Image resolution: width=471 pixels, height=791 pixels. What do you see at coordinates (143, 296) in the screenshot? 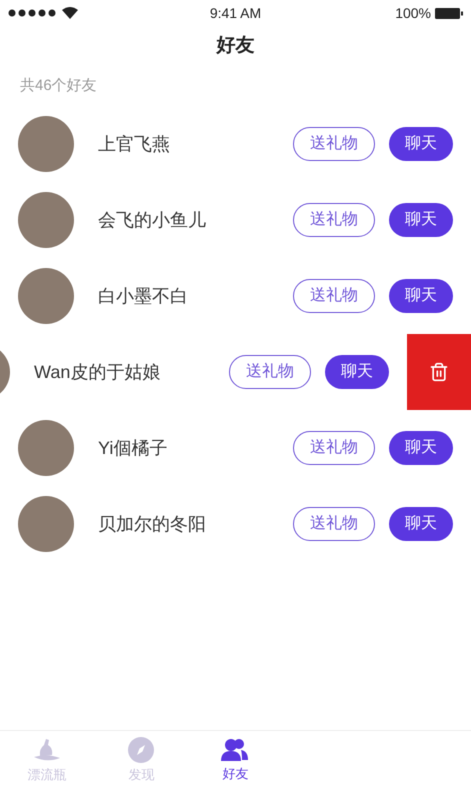
I see `friend-name: 白小墨不白` at bounding box center [143, 296].